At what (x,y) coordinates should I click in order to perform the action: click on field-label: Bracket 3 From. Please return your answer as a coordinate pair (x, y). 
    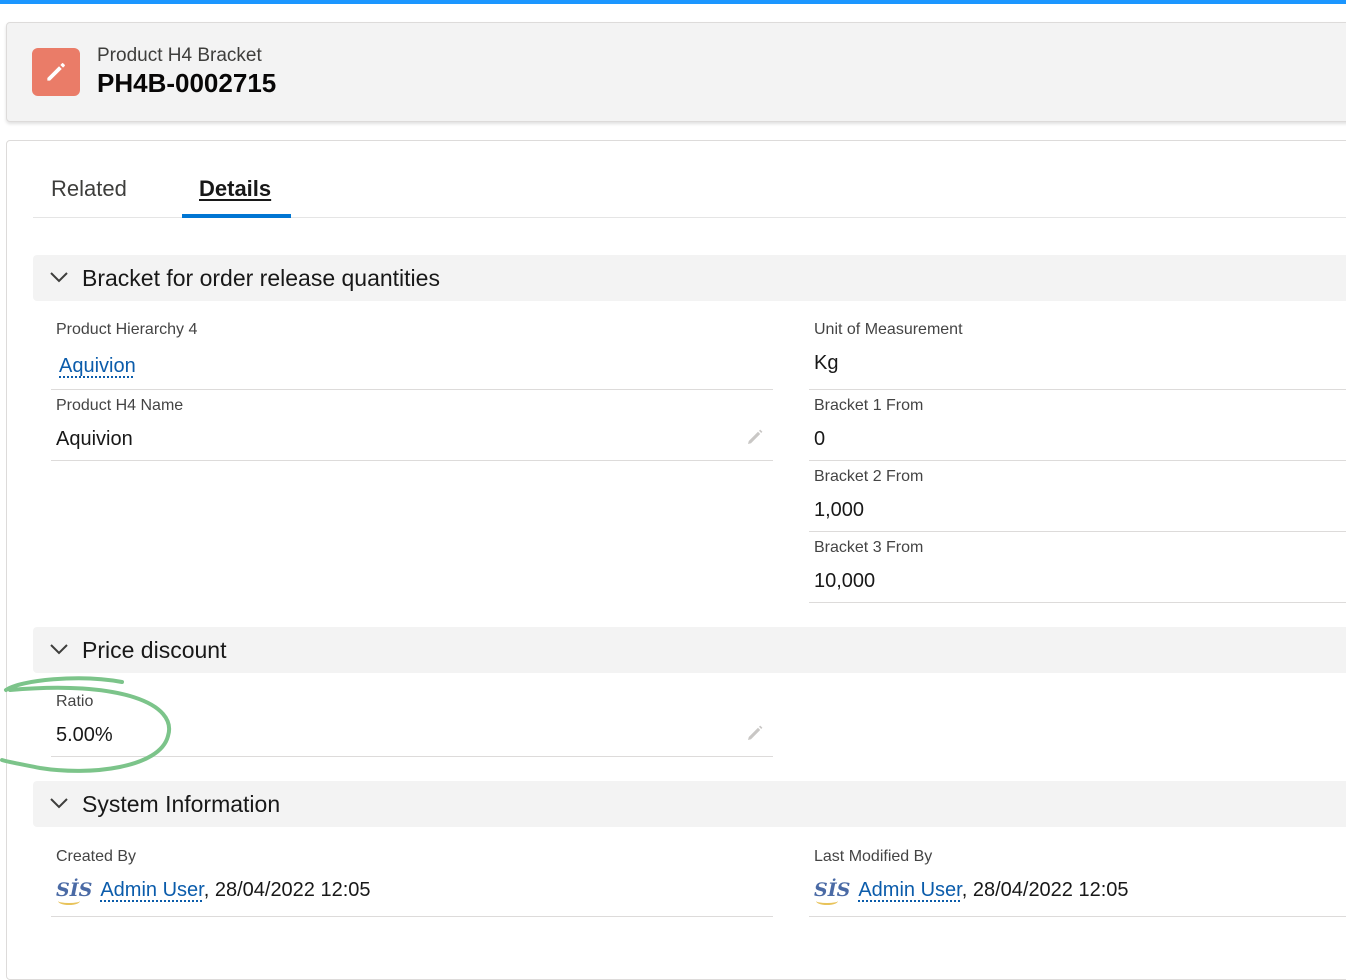
    Looking at the image, I should click on (869, 547).